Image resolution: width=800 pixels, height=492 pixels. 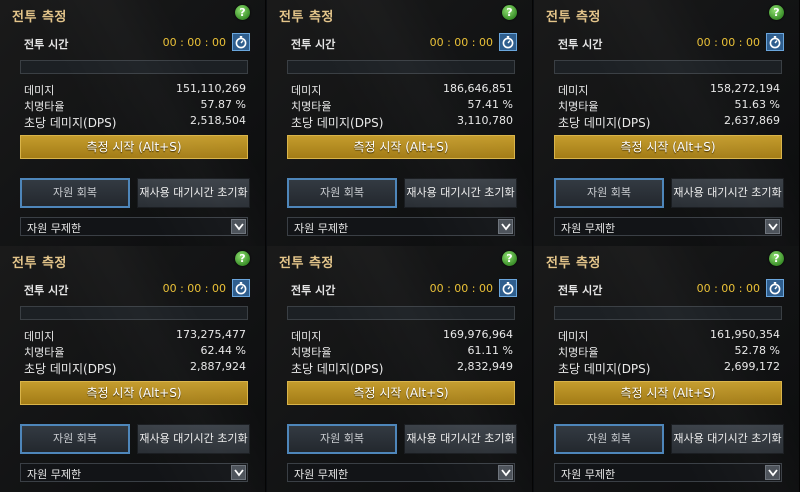 What do you see at coordinates (218, 120) in the screenshot?
I see `dps-value: 2,518,504` at bounding box center [218, 120].